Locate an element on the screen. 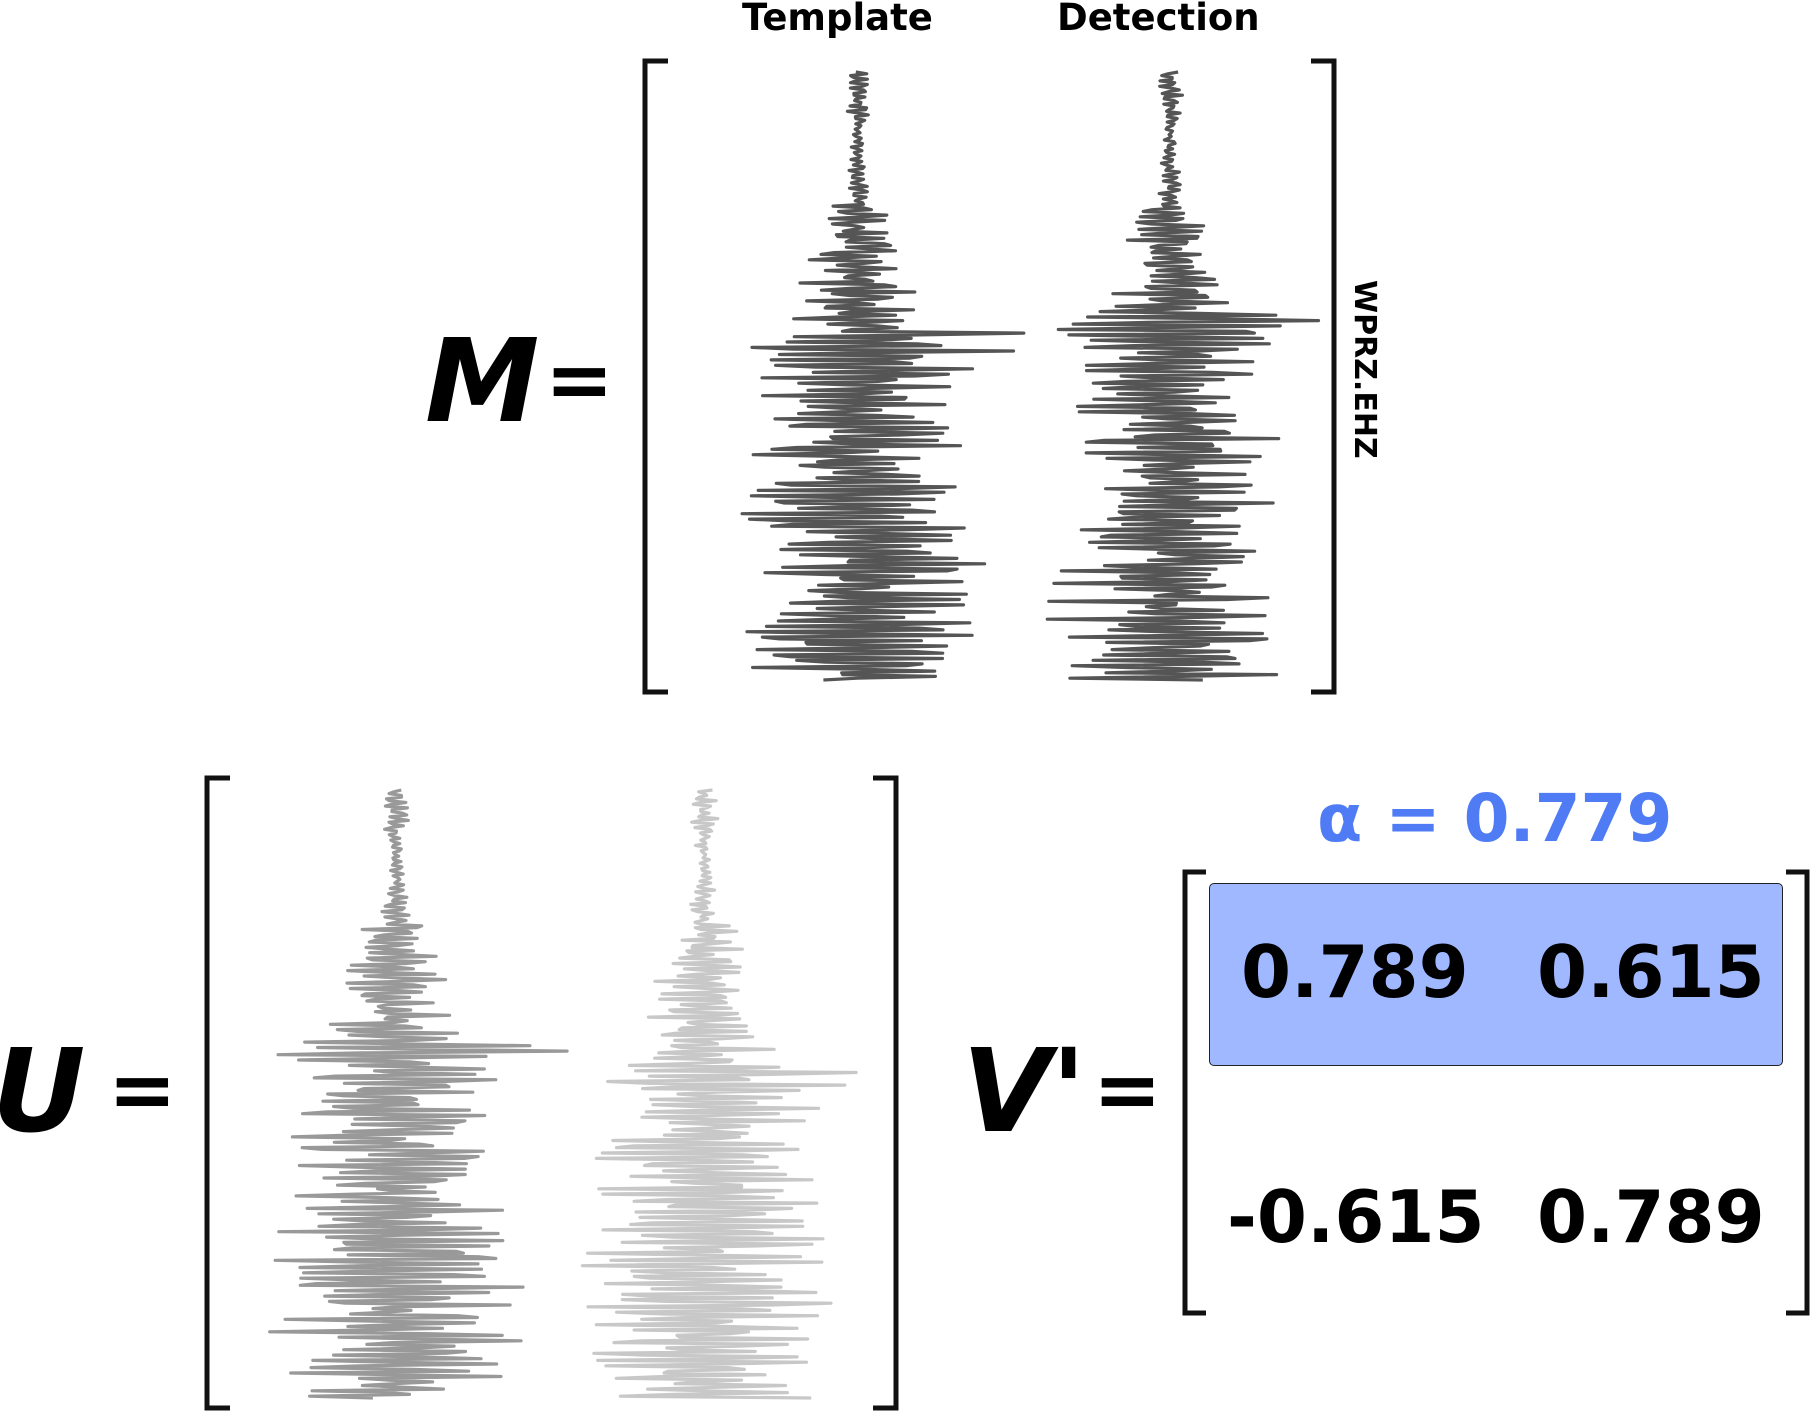 Image resolution: width=1813 pixels, height=1412 pixels. waveform-detection is located at coordinates (1183, 376).